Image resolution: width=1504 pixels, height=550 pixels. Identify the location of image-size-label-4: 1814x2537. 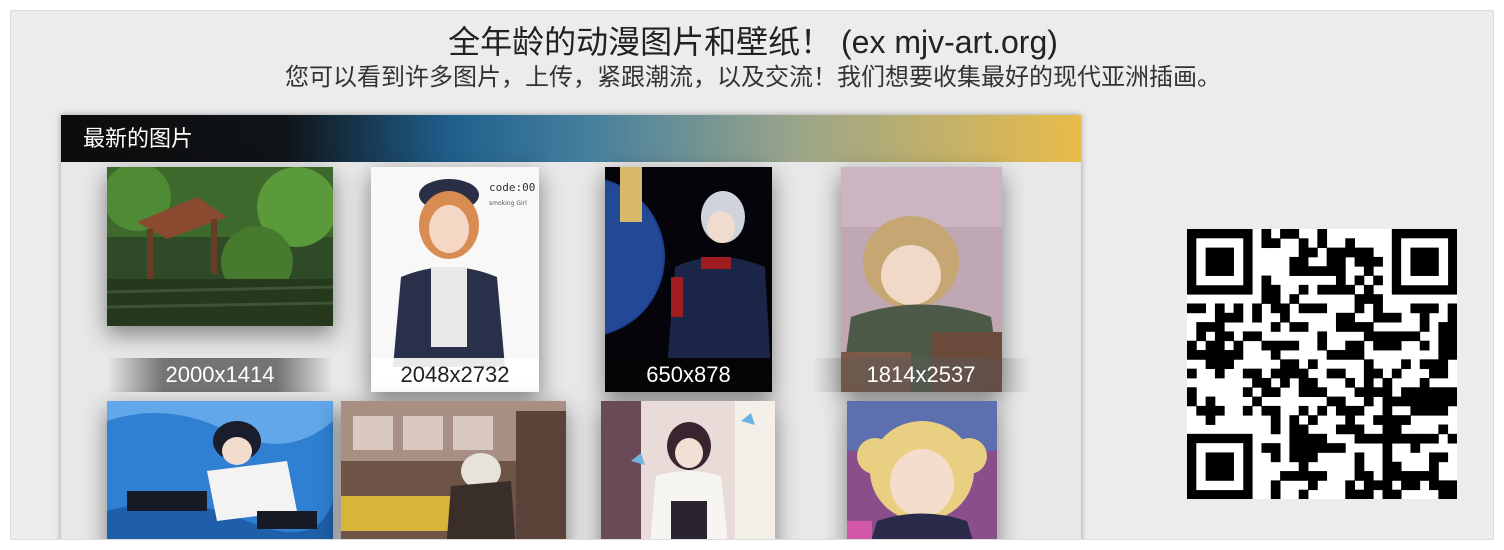
(921, 375).